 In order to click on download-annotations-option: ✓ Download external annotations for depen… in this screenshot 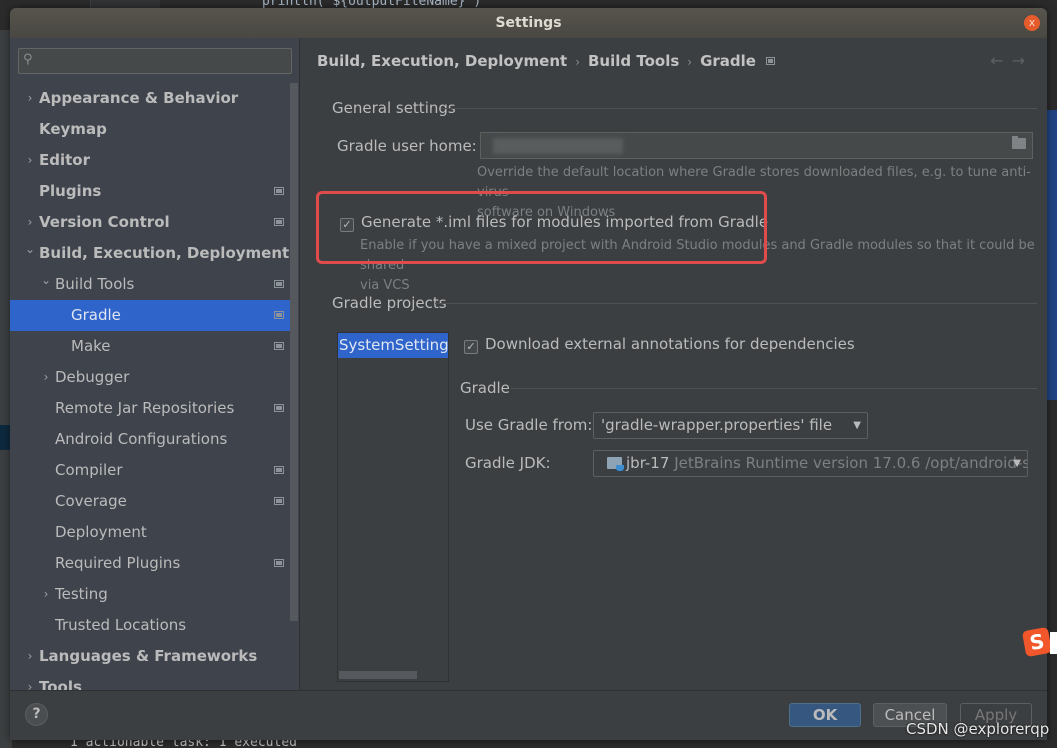, I will do `click(659, 344)`.